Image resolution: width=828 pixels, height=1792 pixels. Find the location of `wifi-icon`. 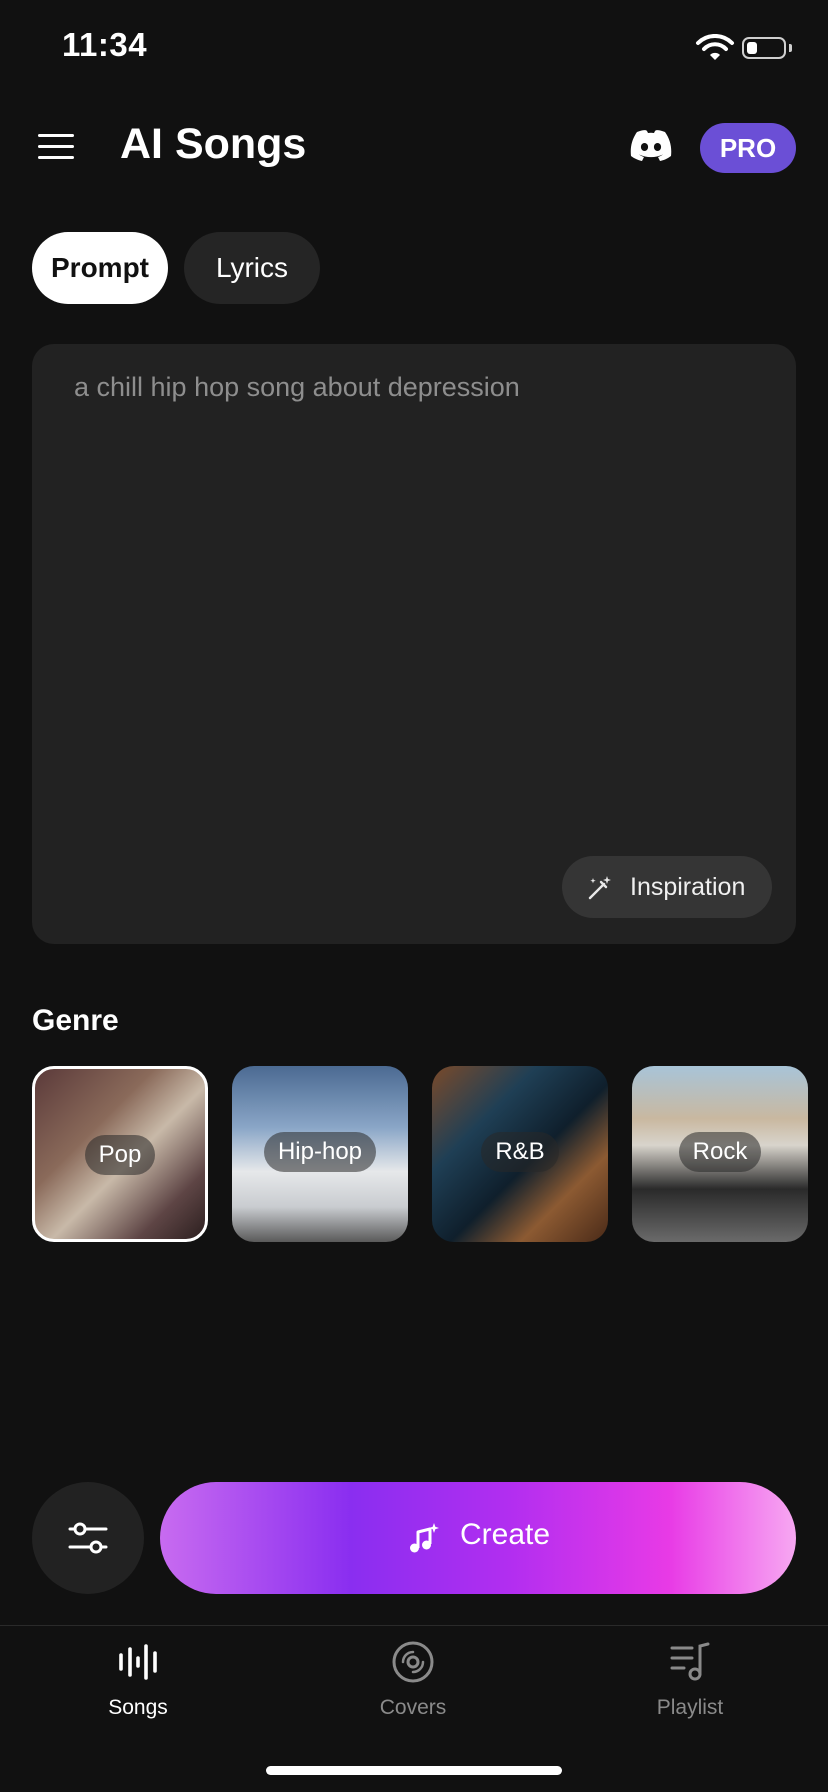

wifi-icon is located at coordinates (715, 47).